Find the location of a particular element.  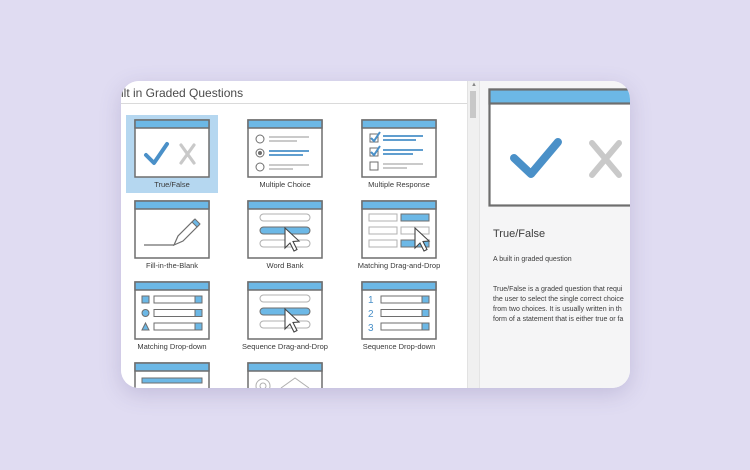

svg-text: 1 is located at coordinates (371, 300).